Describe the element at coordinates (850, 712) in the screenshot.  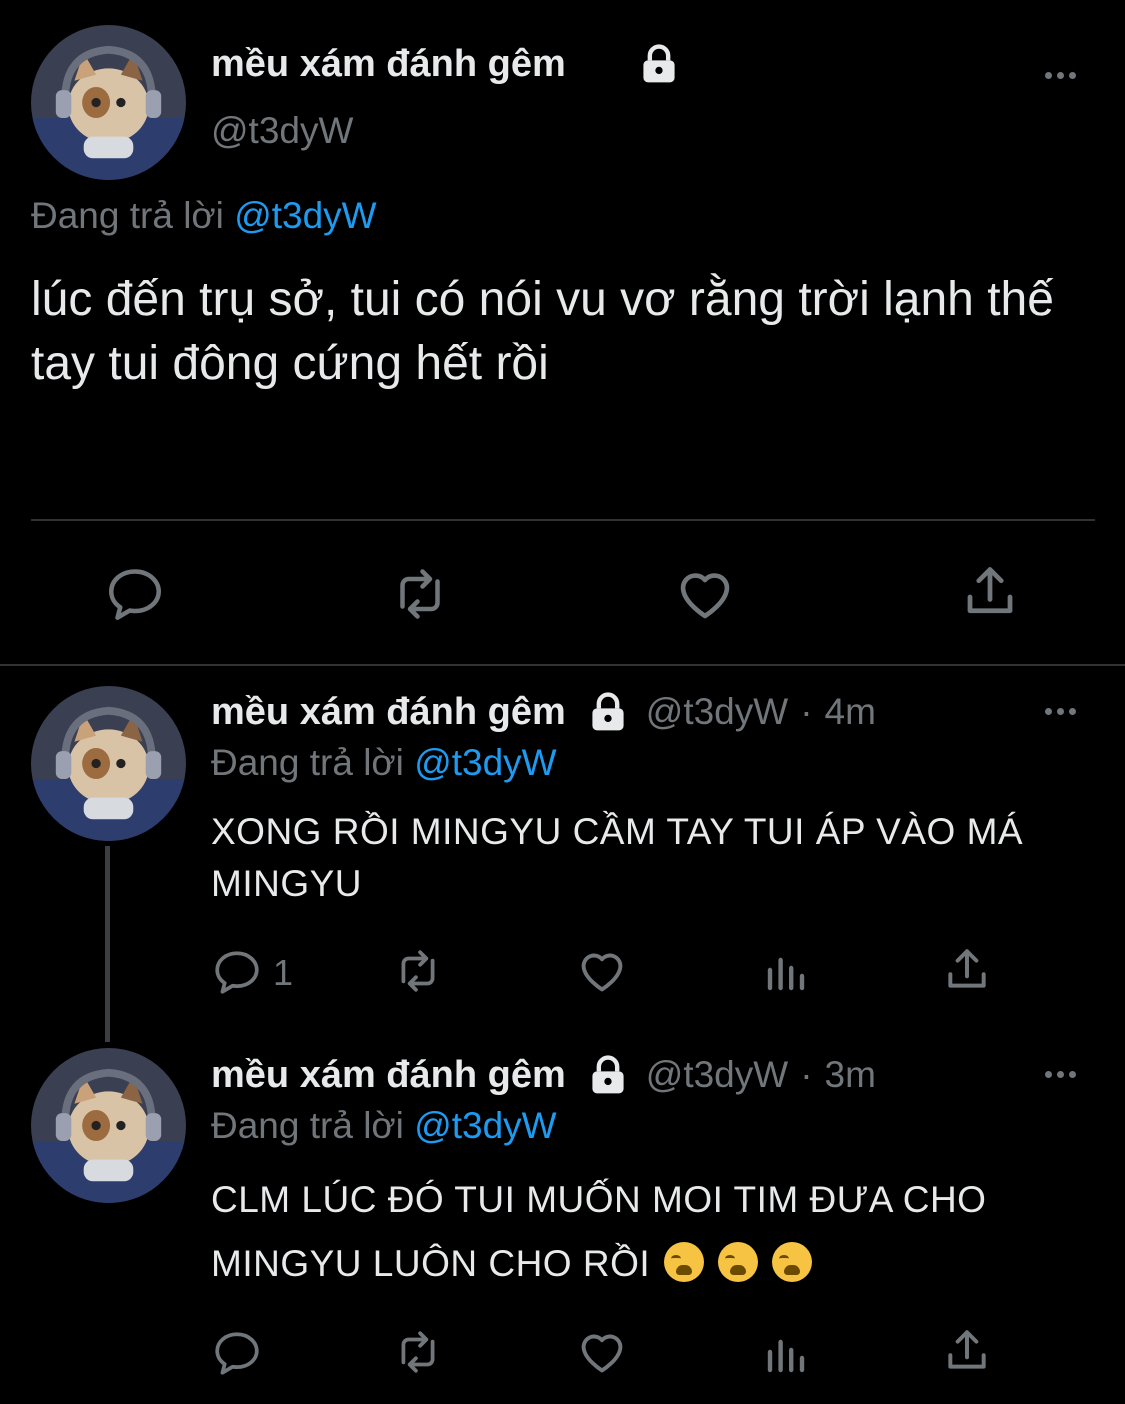
I see `timestamp: 4m` at that location.